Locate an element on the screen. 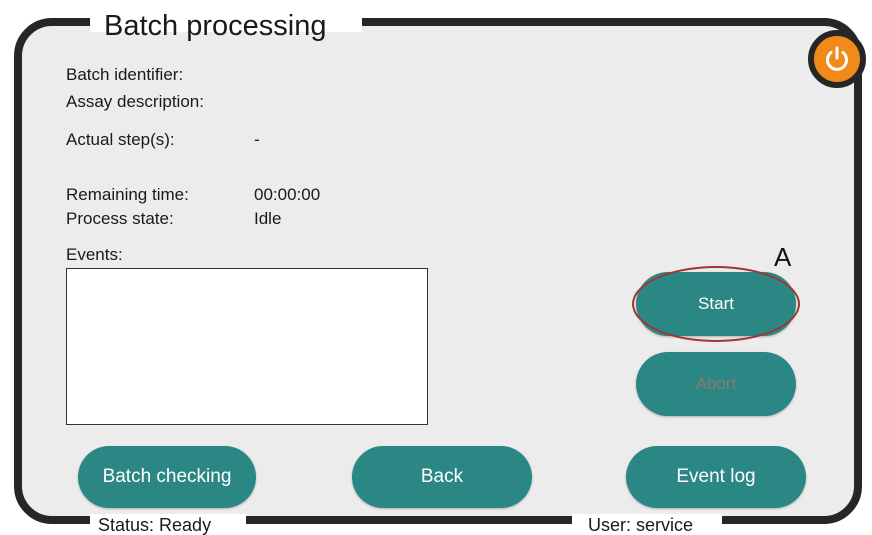 Image resolution: width=872 pixels, height=535 pixels. back-button: Back is located at coordinates (442, 477).